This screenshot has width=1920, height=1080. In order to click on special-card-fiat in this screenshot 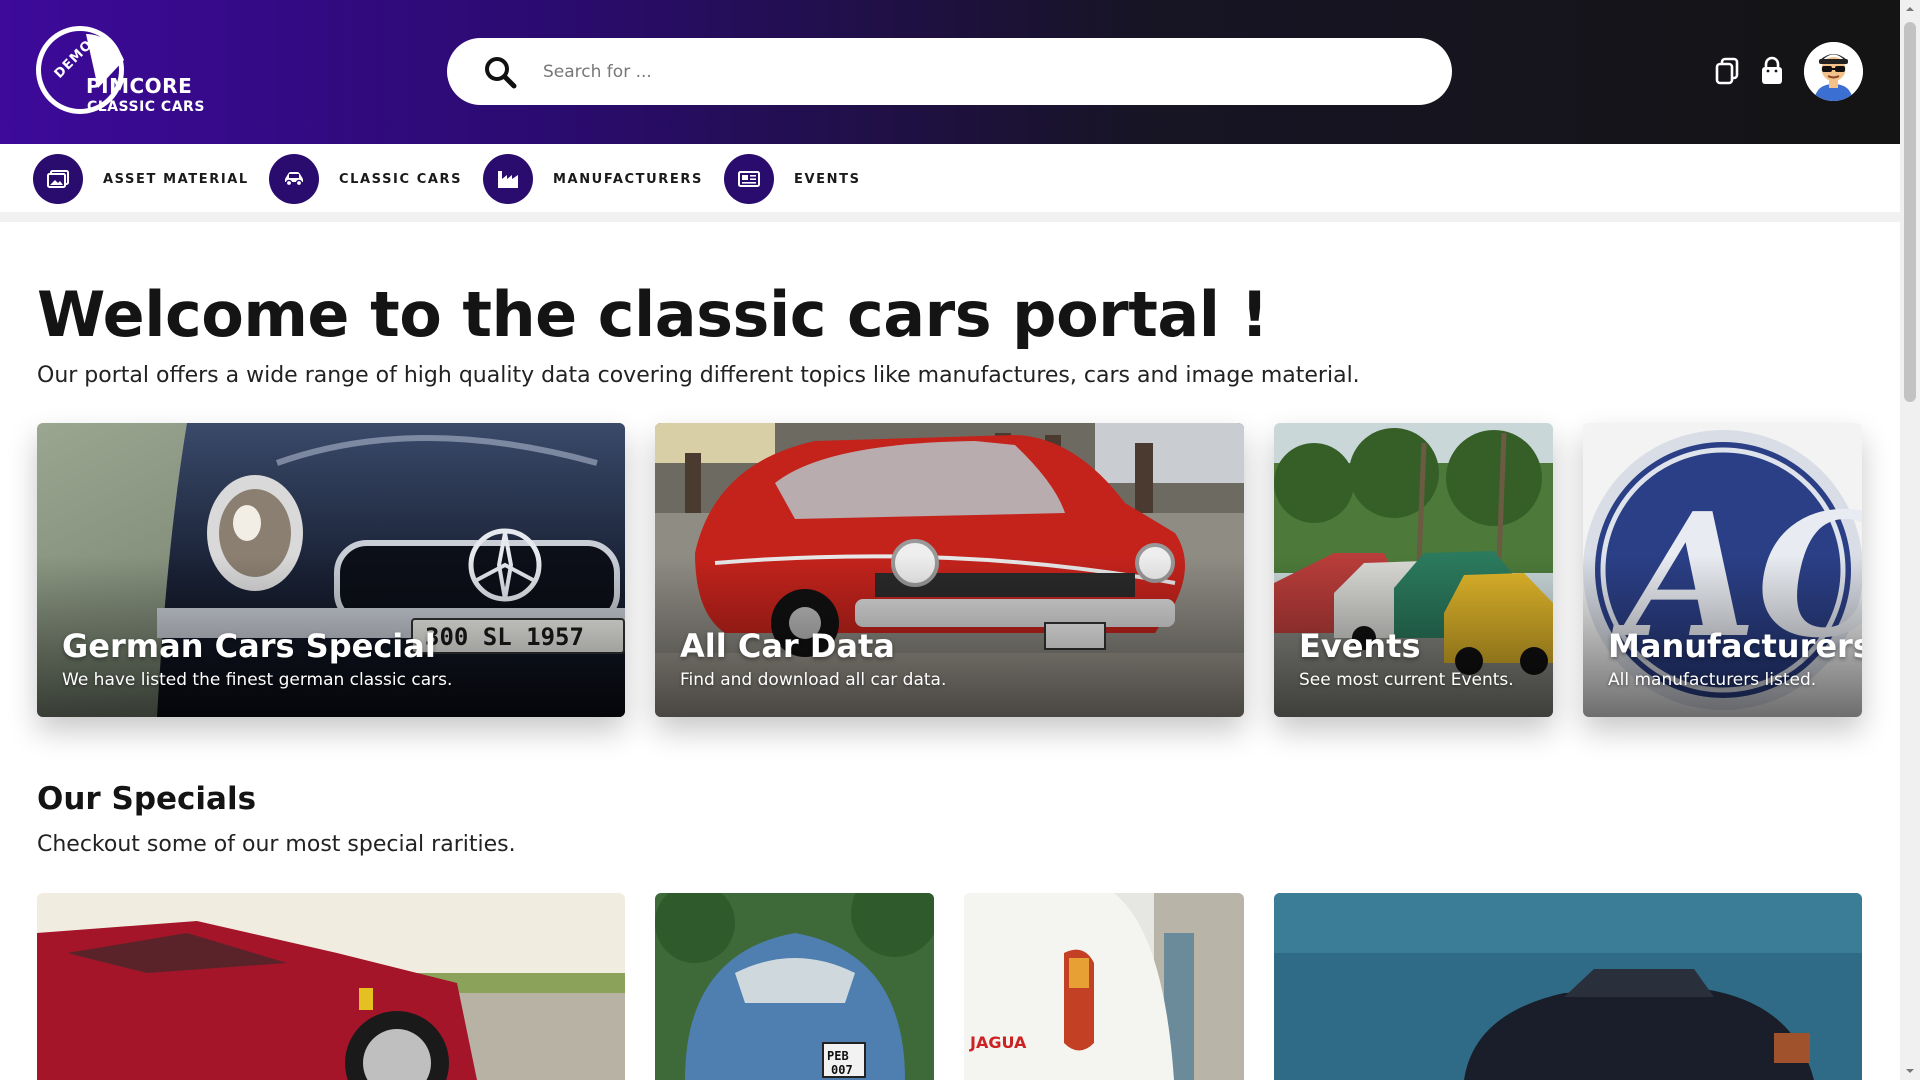, I will do `click(1568, 986)`.